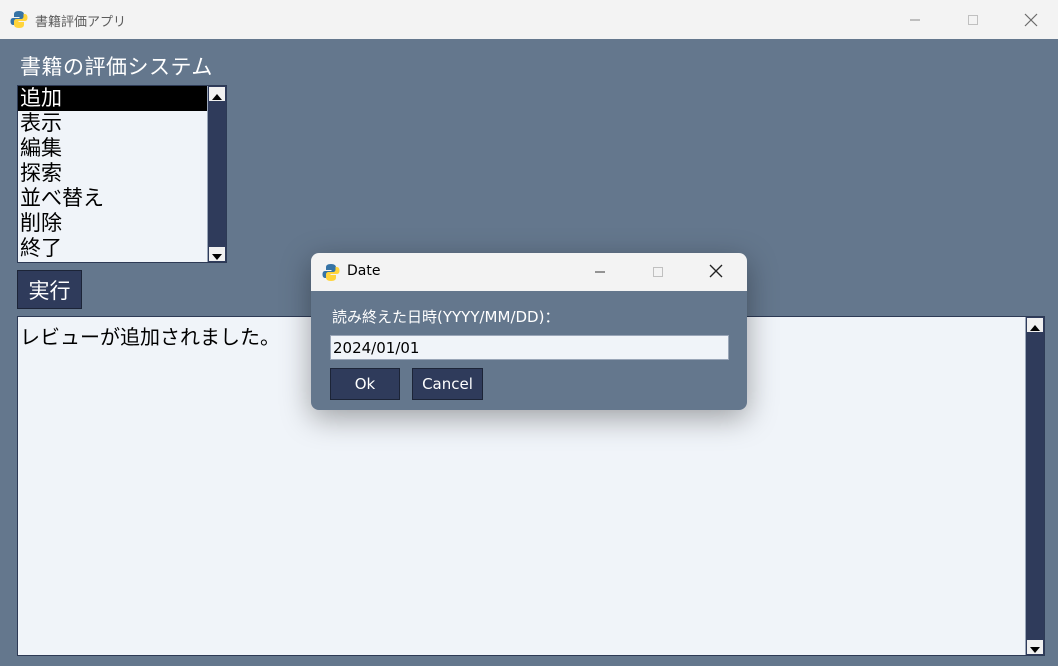 This screenshot has height=666, width=1058. Describe the element at coordinates (113, 123) in the screenshot. I see `menu-item-show: 表示` at that location.